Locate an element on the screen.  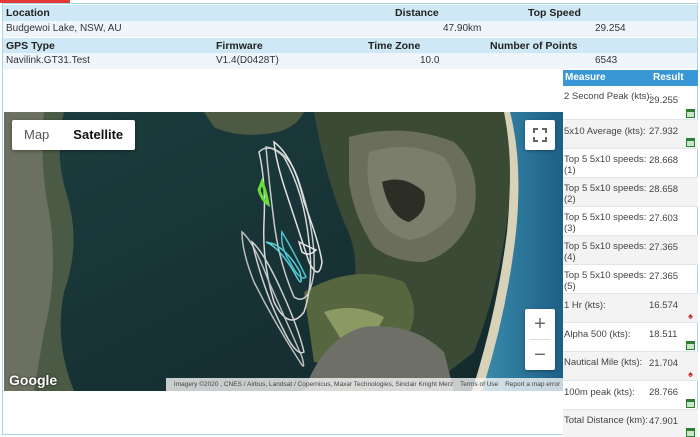
result-row: 1 Hr (kts): 16.574 ♠ is located at coordinates (630, 308).